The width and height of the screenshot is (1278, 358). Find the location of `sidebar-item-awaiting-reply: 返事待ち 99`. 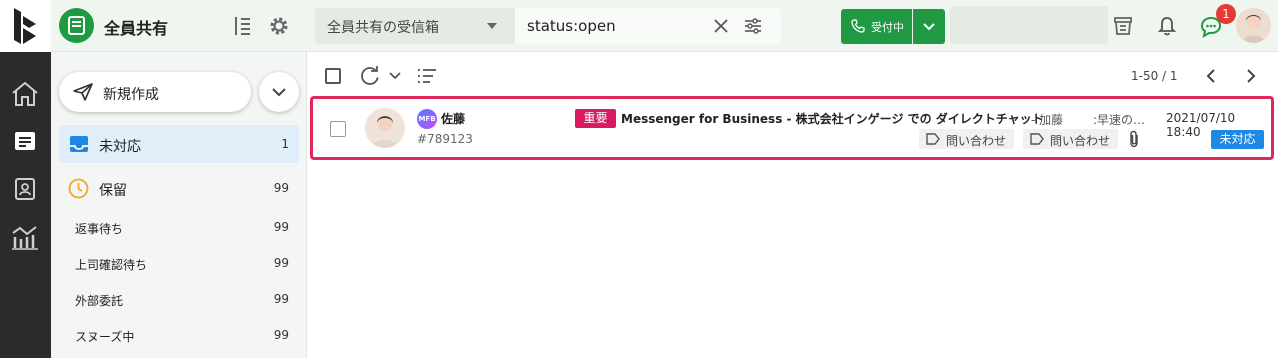

sidebar-item-awaiting-reply: 返事待ち 99 is located at coordinates (179, 228).